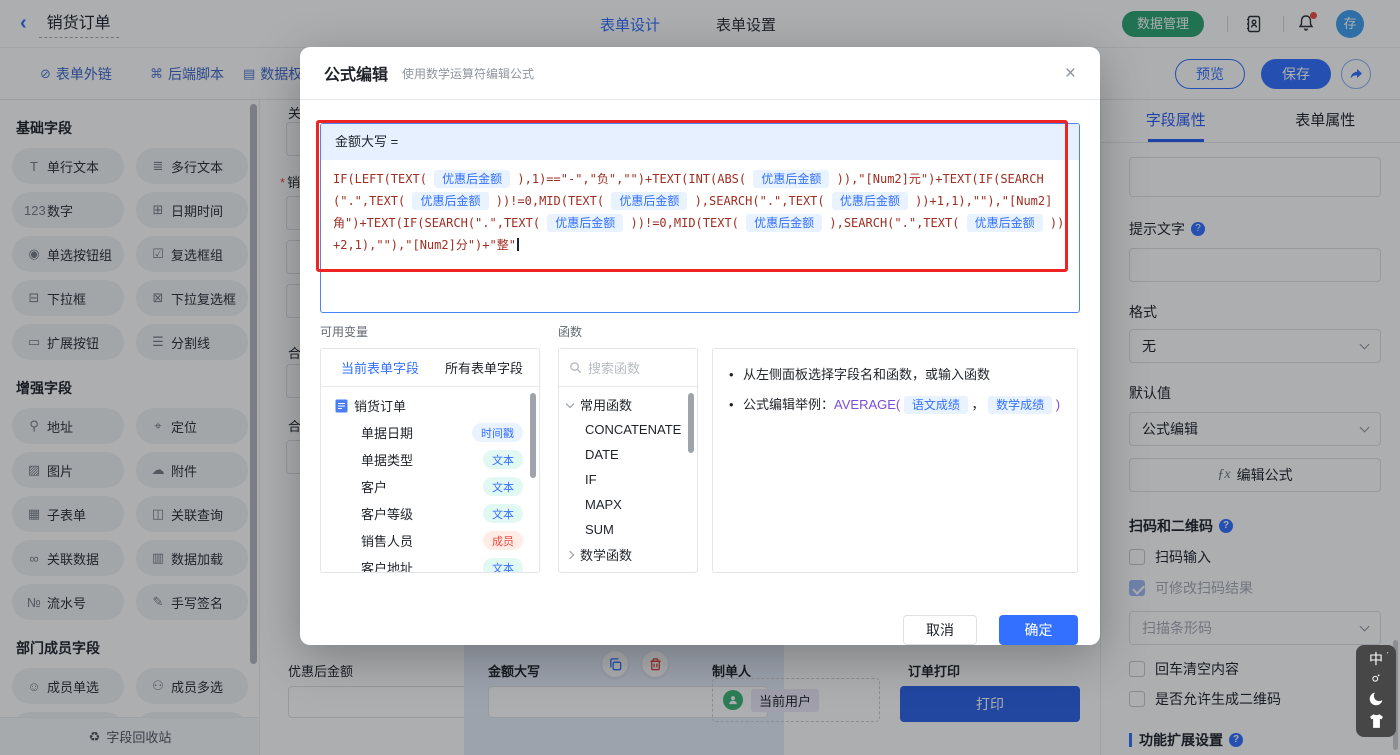 The image size is (1400, 755). Describe the element at coordinates (628, 554) in the screenshot. I see `function-group-math: 数学函数` at that location.